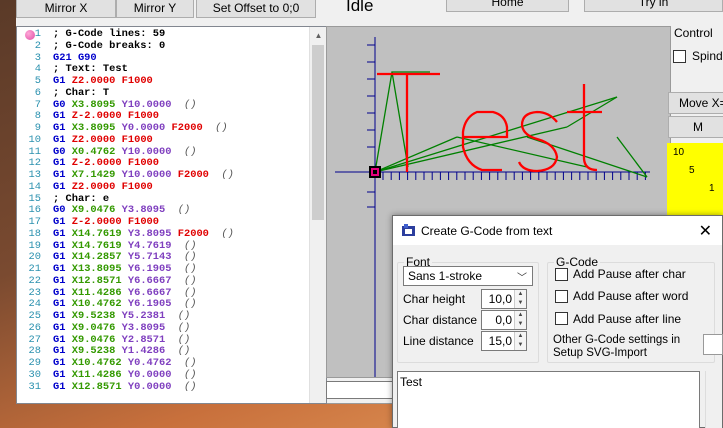 The width and height of the screenshot is (723, 428). Describe the element at coordinates (692, 170) in the screenshot. I see `scale-5-label: 5` at that location.